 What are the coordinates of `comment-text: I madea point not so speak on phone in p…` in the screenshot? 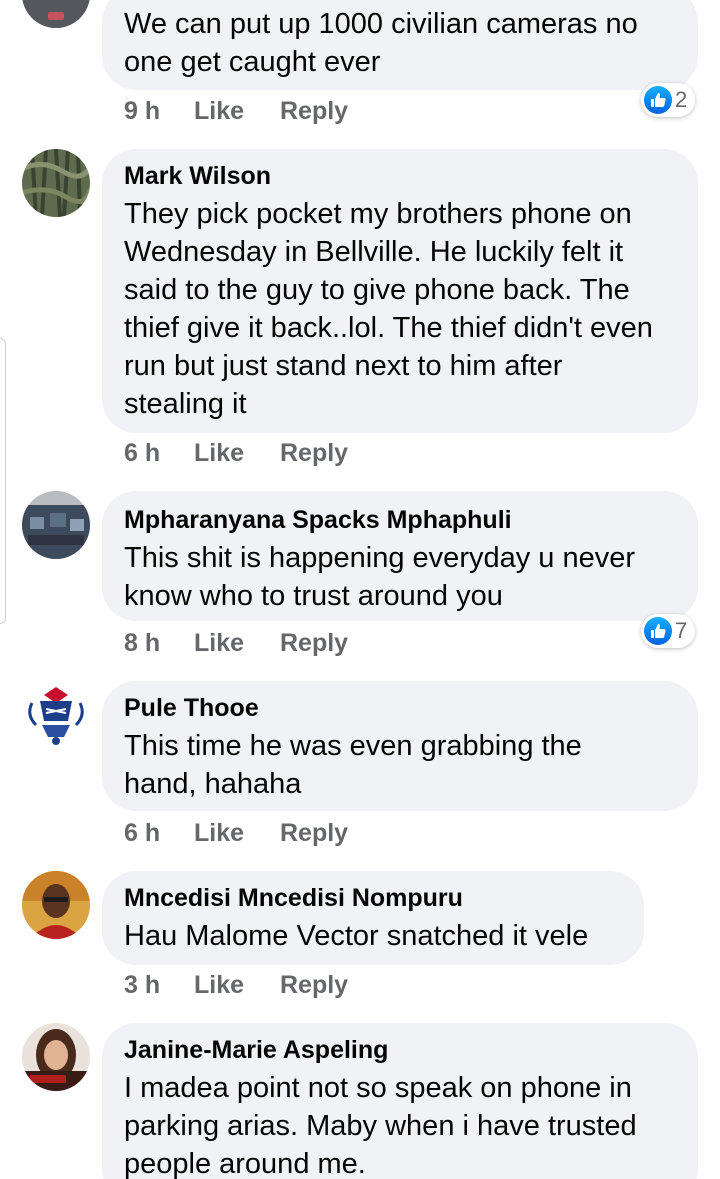 It's located at (380, 1125).